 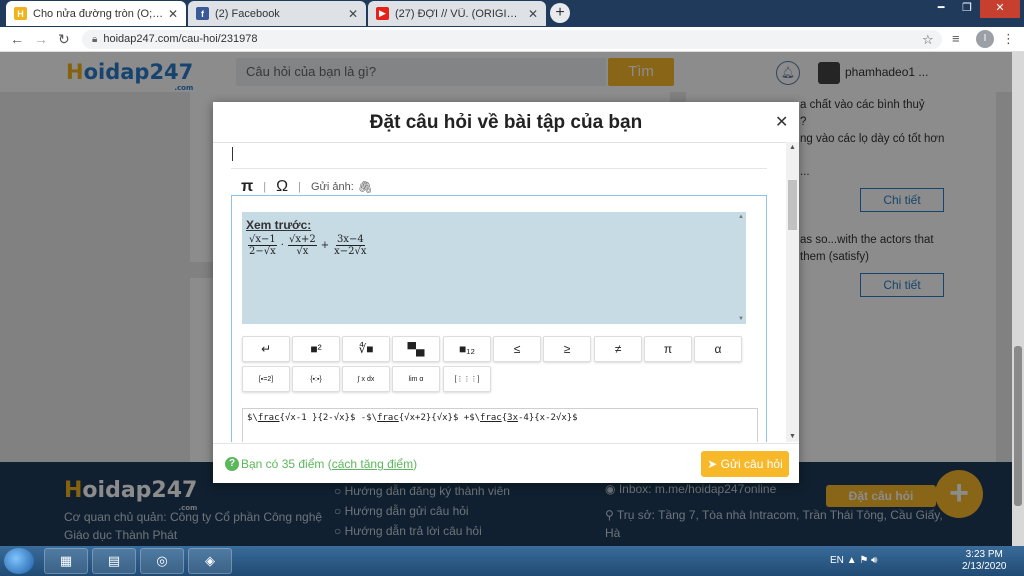 What do you see at coordinates (1000, 9) in the screenshot?
I see `close-window-button: ✕` at bounding box center [1000, 9].